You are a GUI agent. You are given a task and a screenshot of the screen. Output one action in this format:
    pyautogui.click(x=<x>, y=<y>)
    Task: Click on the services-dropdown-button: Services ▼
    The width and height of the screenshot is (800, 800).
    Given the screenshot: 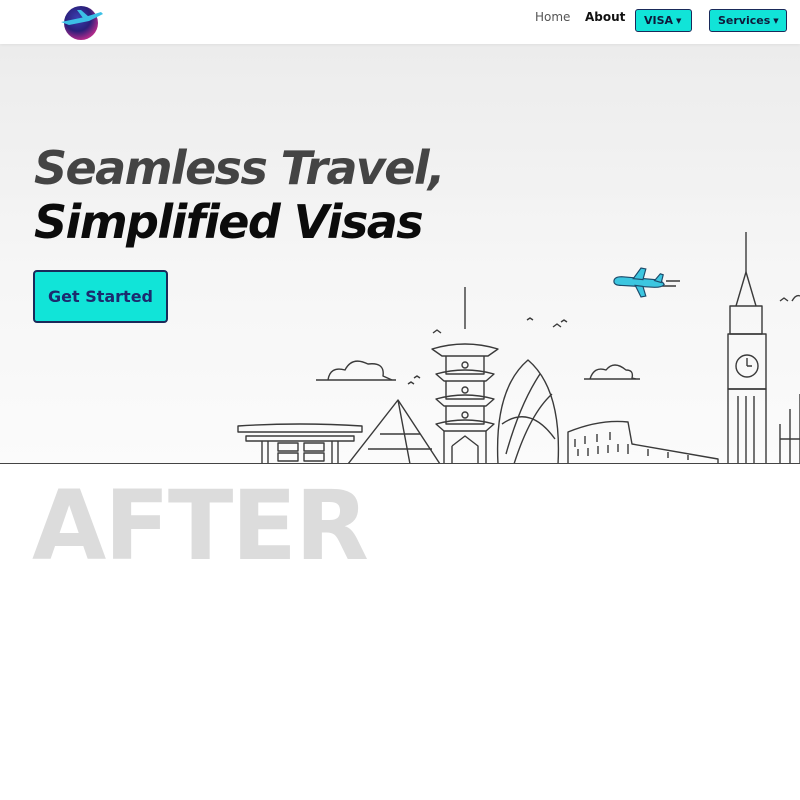 What is the action you would take?
    pyautogui.click(x=748, y=20)
    